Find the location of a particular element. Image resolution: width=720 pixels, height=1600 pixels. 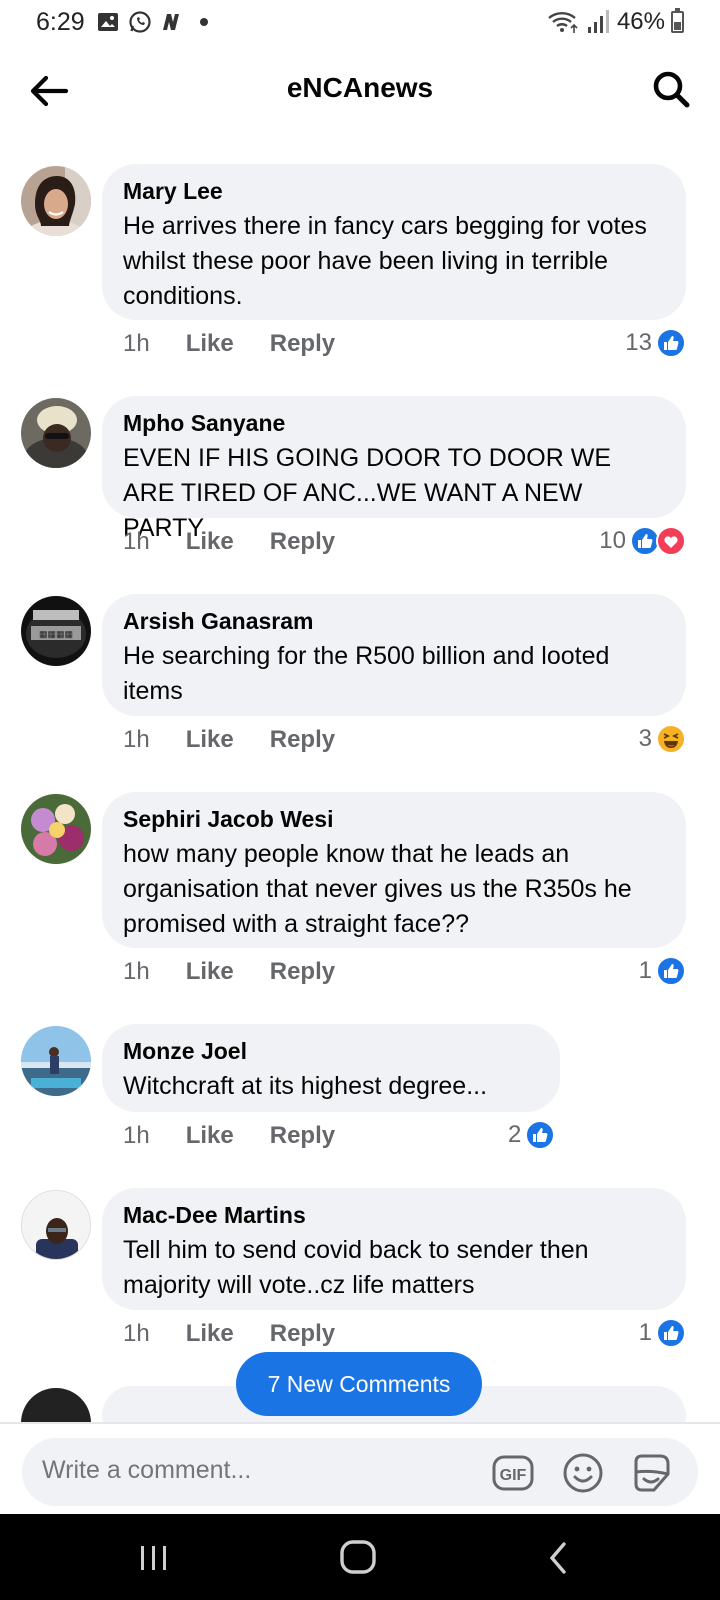

haha-reaction-icon is located at coordinates (671, 739).